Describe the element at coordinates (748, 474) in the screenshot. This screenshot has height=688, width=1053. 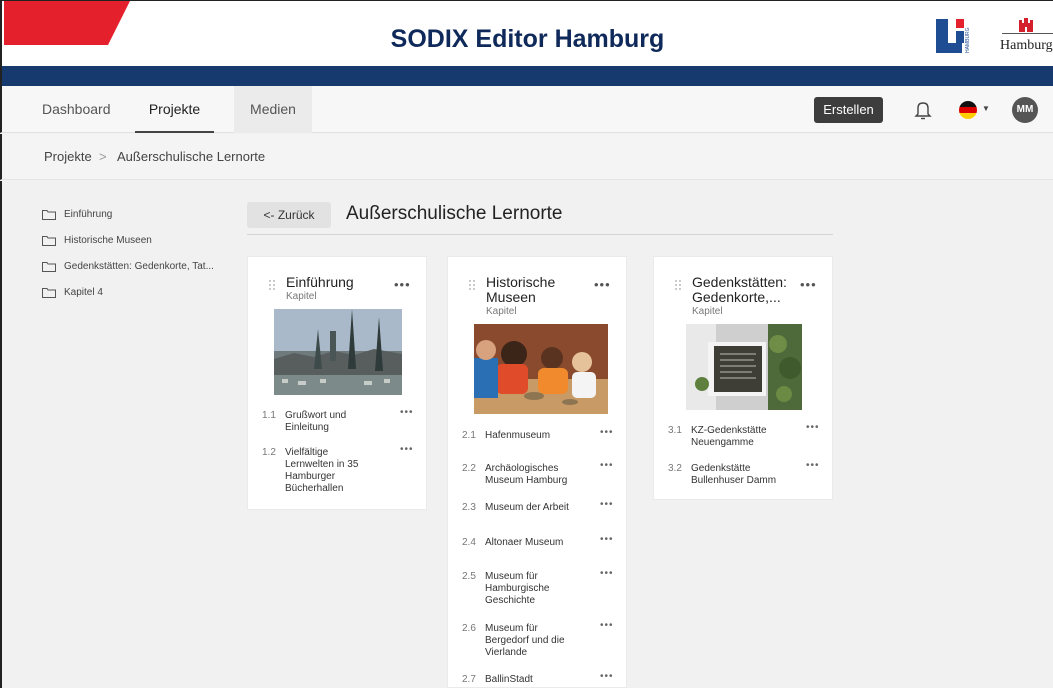
I see `list-item: 3.2 Gedenkstätte Bullenhuser Damm •••` at that location.